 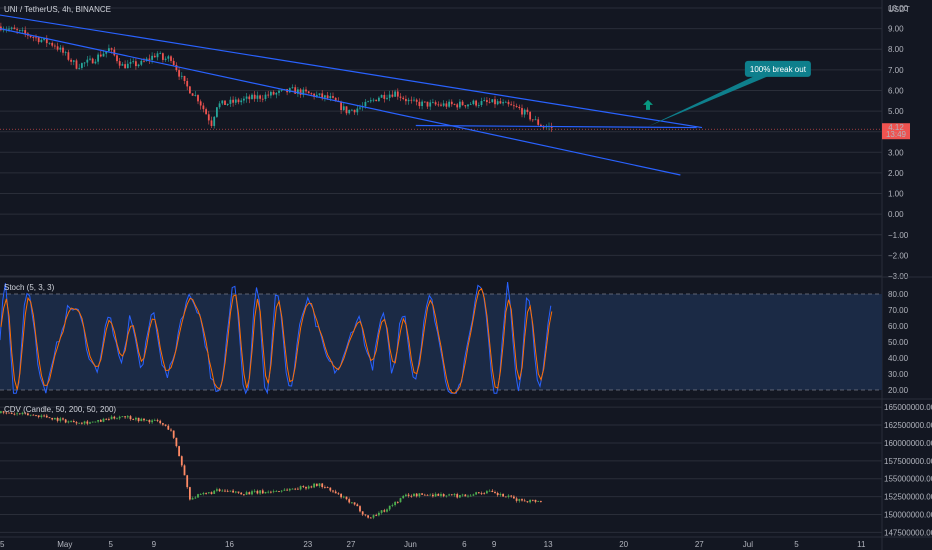 What do you see at coordinates (908, 479) in the screenshot?
I see `cdv-tick-label: 155000000.00` at bounding box center [908, 479].